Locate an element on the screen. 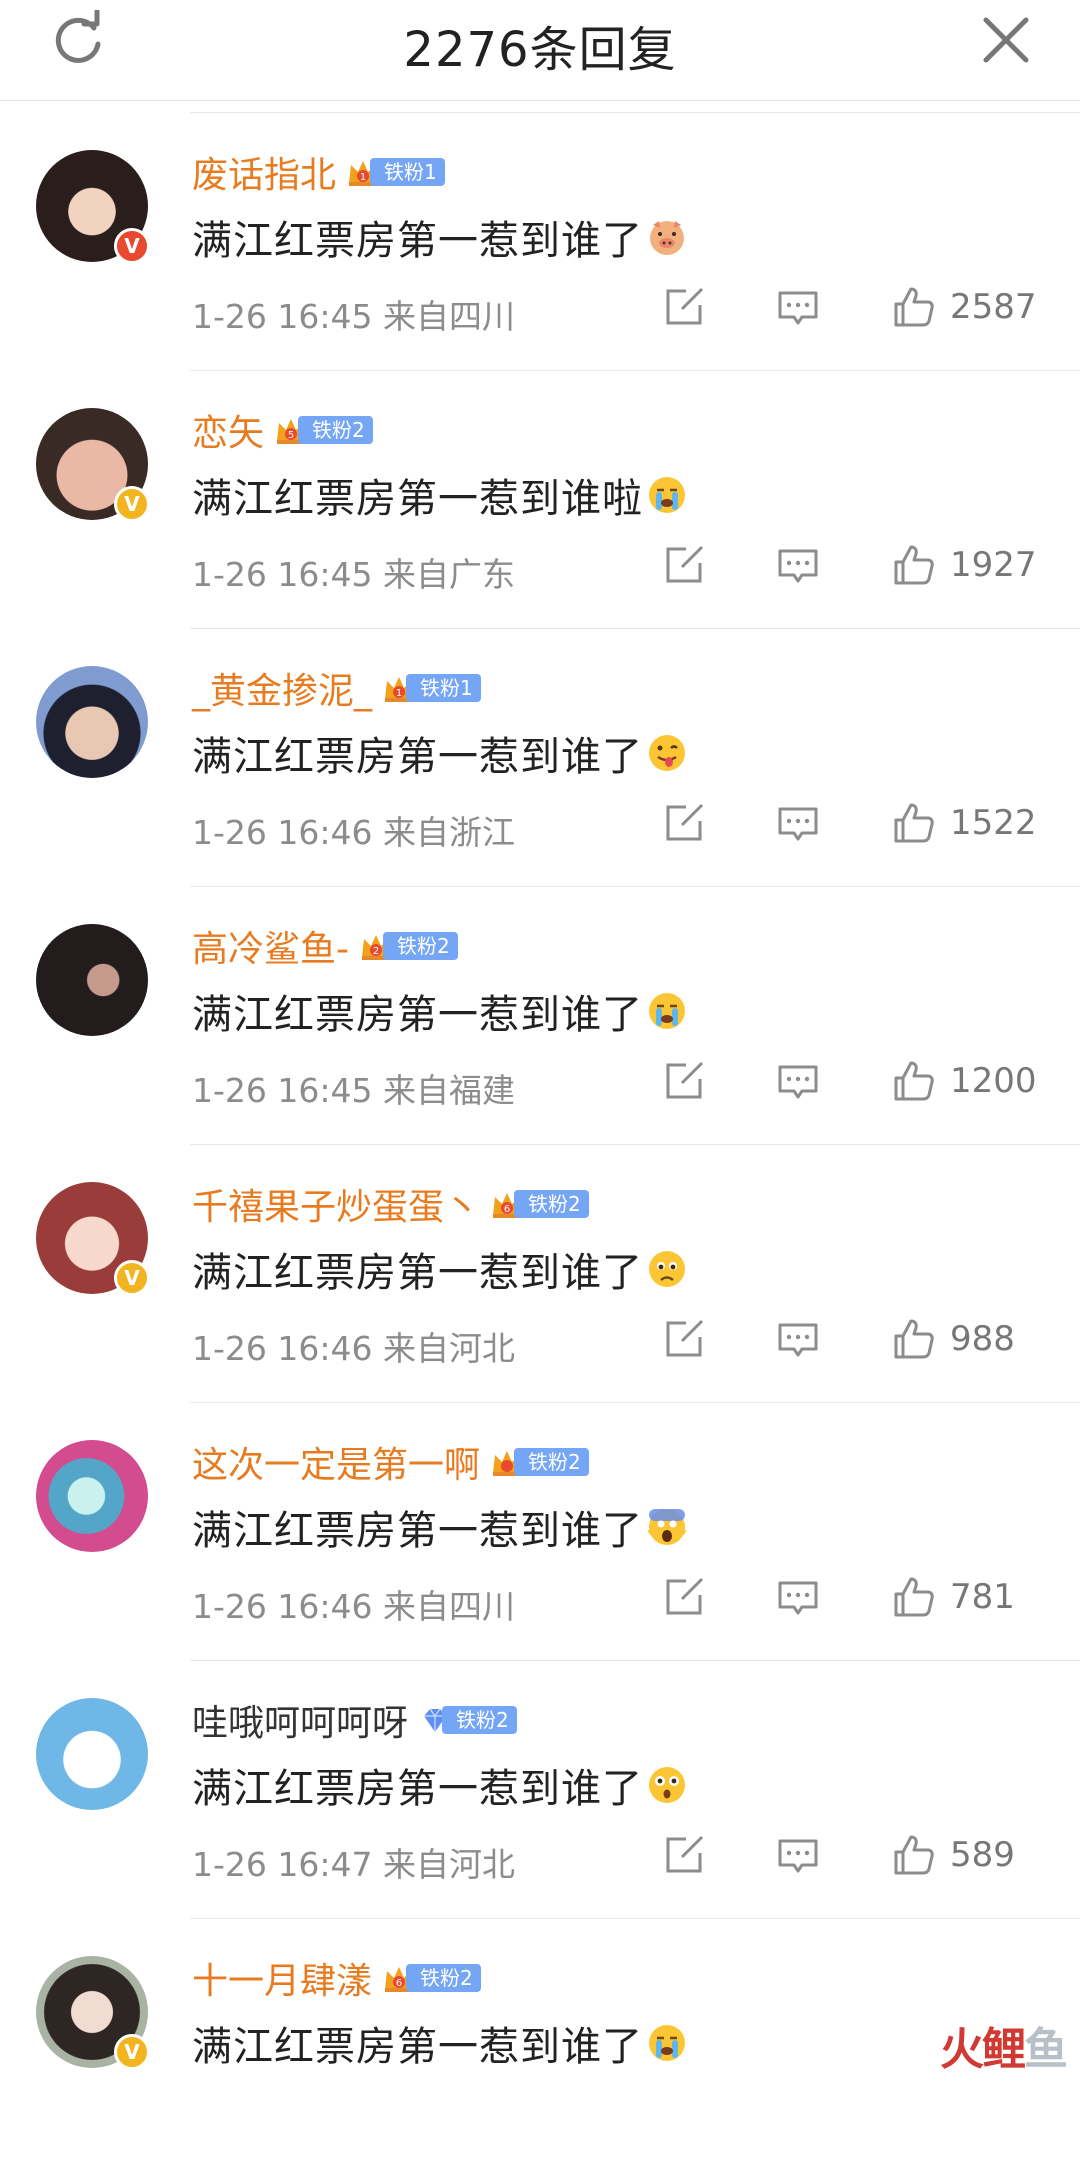 Image resolution: width=1080 pixels, height=2176 pixels. name-row: 十一月肆漾 6 铁粉2 is located at coordinates (336, 1978).